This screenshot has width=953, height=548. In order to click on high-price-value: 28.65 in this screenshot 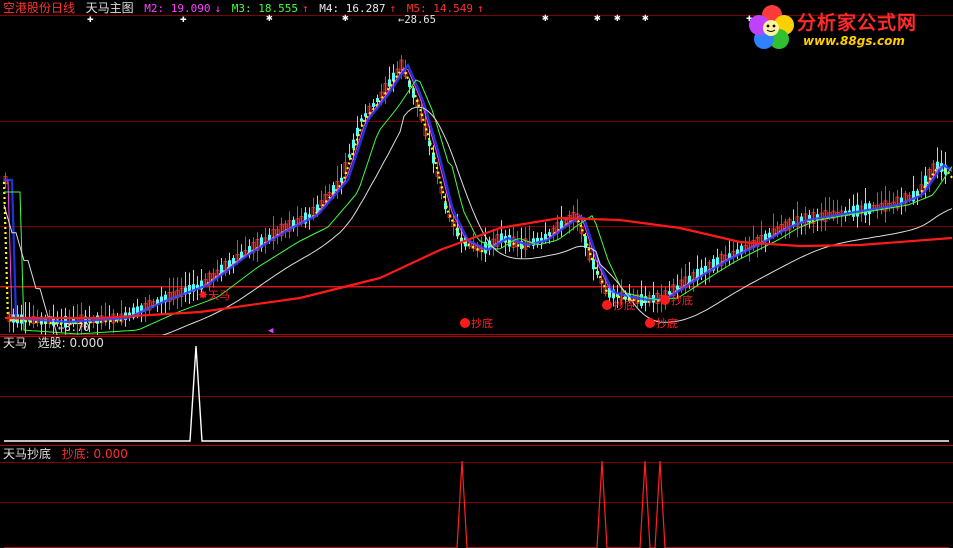, I will do `click(420, 20)`.